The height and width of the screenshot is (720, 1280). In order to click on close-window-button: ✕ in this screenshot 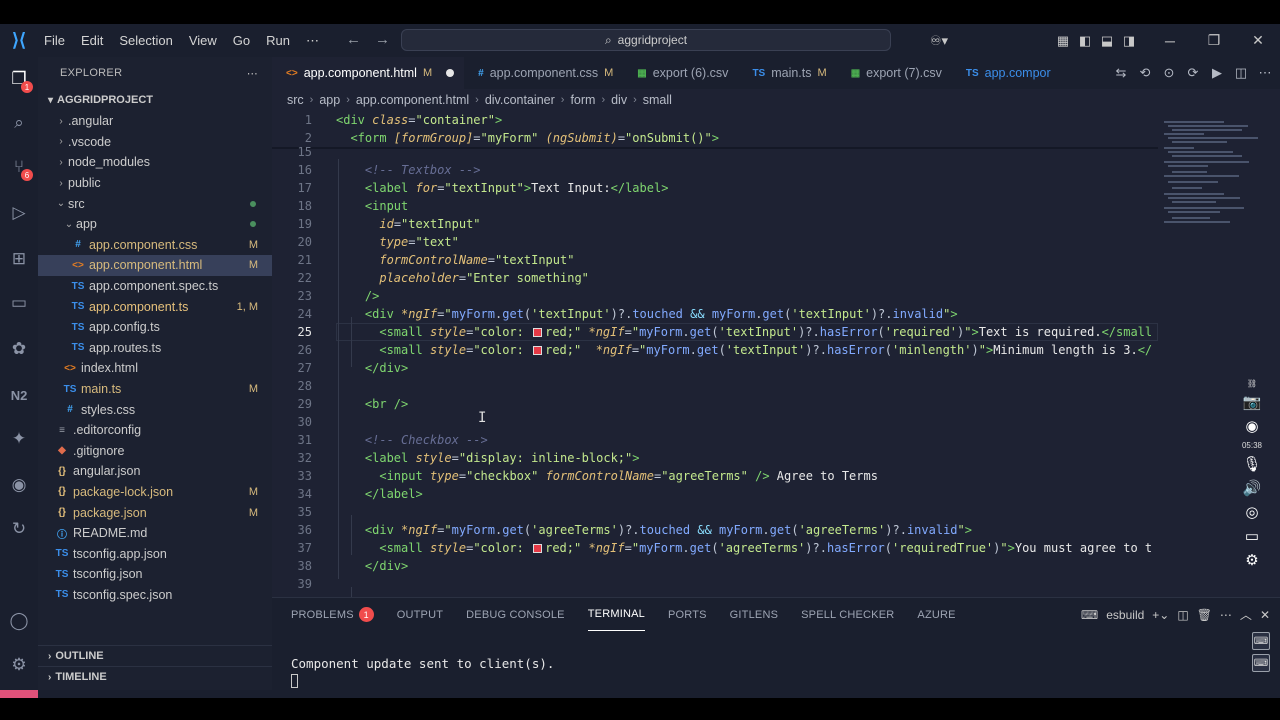, I will do `click(1258, 40)`.